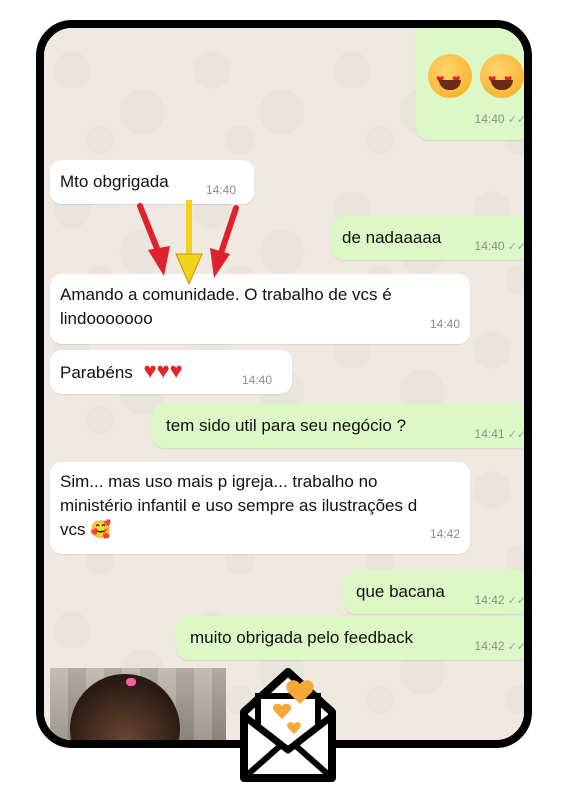 This screenshot has height=800, width=566. I want to click on message-outgoing-emoji: ♥ ♥ ♥ ♥ 14:40 ✓✓, so click(471, 84).